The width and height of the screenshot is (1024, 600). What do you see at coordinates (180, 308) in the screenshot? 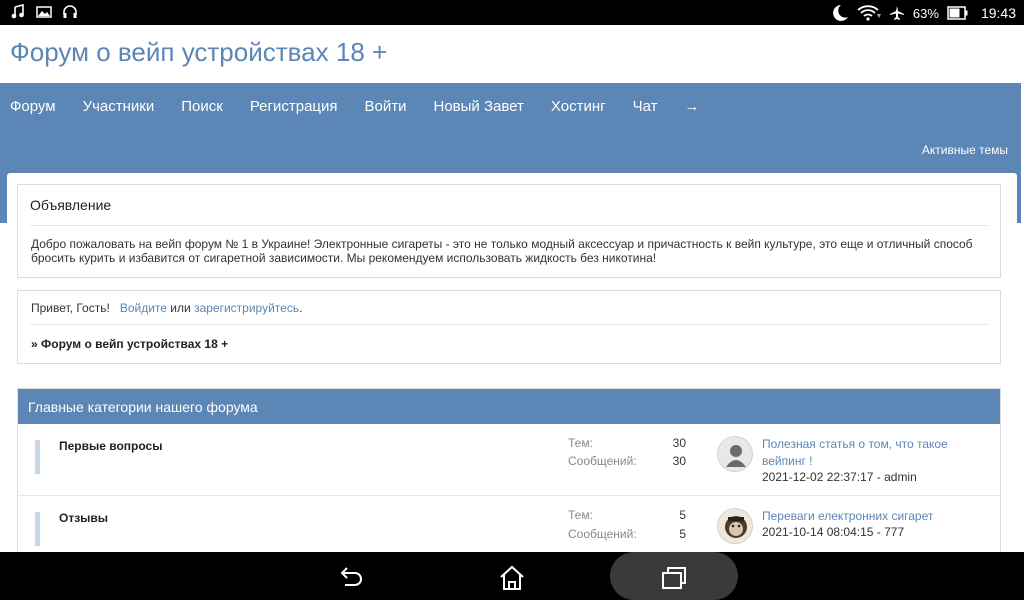
I see `greeting-or: или` at bounding box center [180, 308].